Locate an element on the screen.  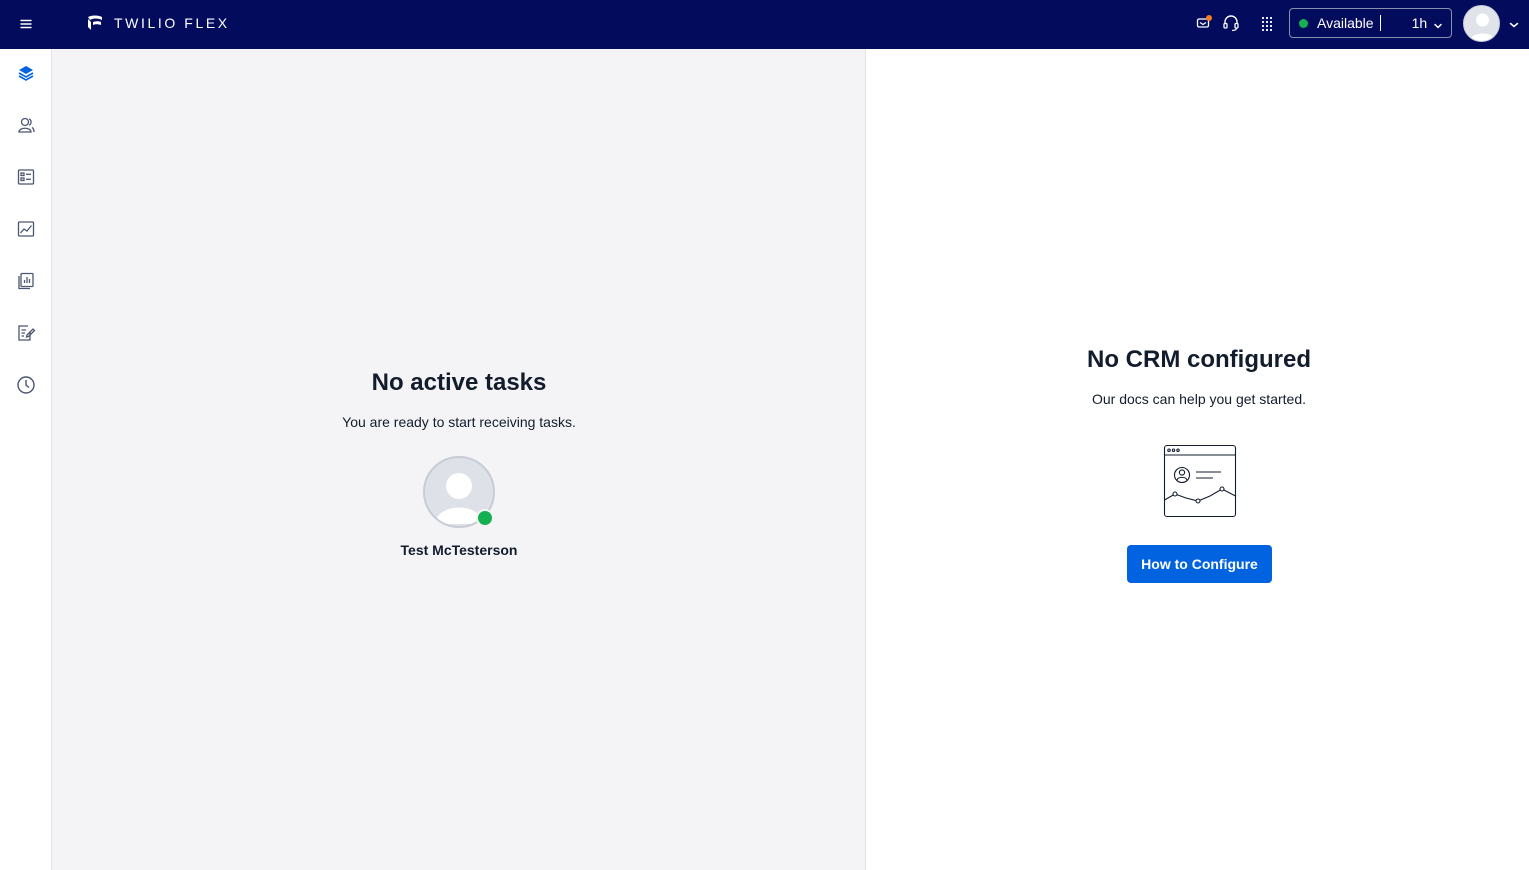
user-menu-chevron-down-icon is located at coordinates (1514, 24).